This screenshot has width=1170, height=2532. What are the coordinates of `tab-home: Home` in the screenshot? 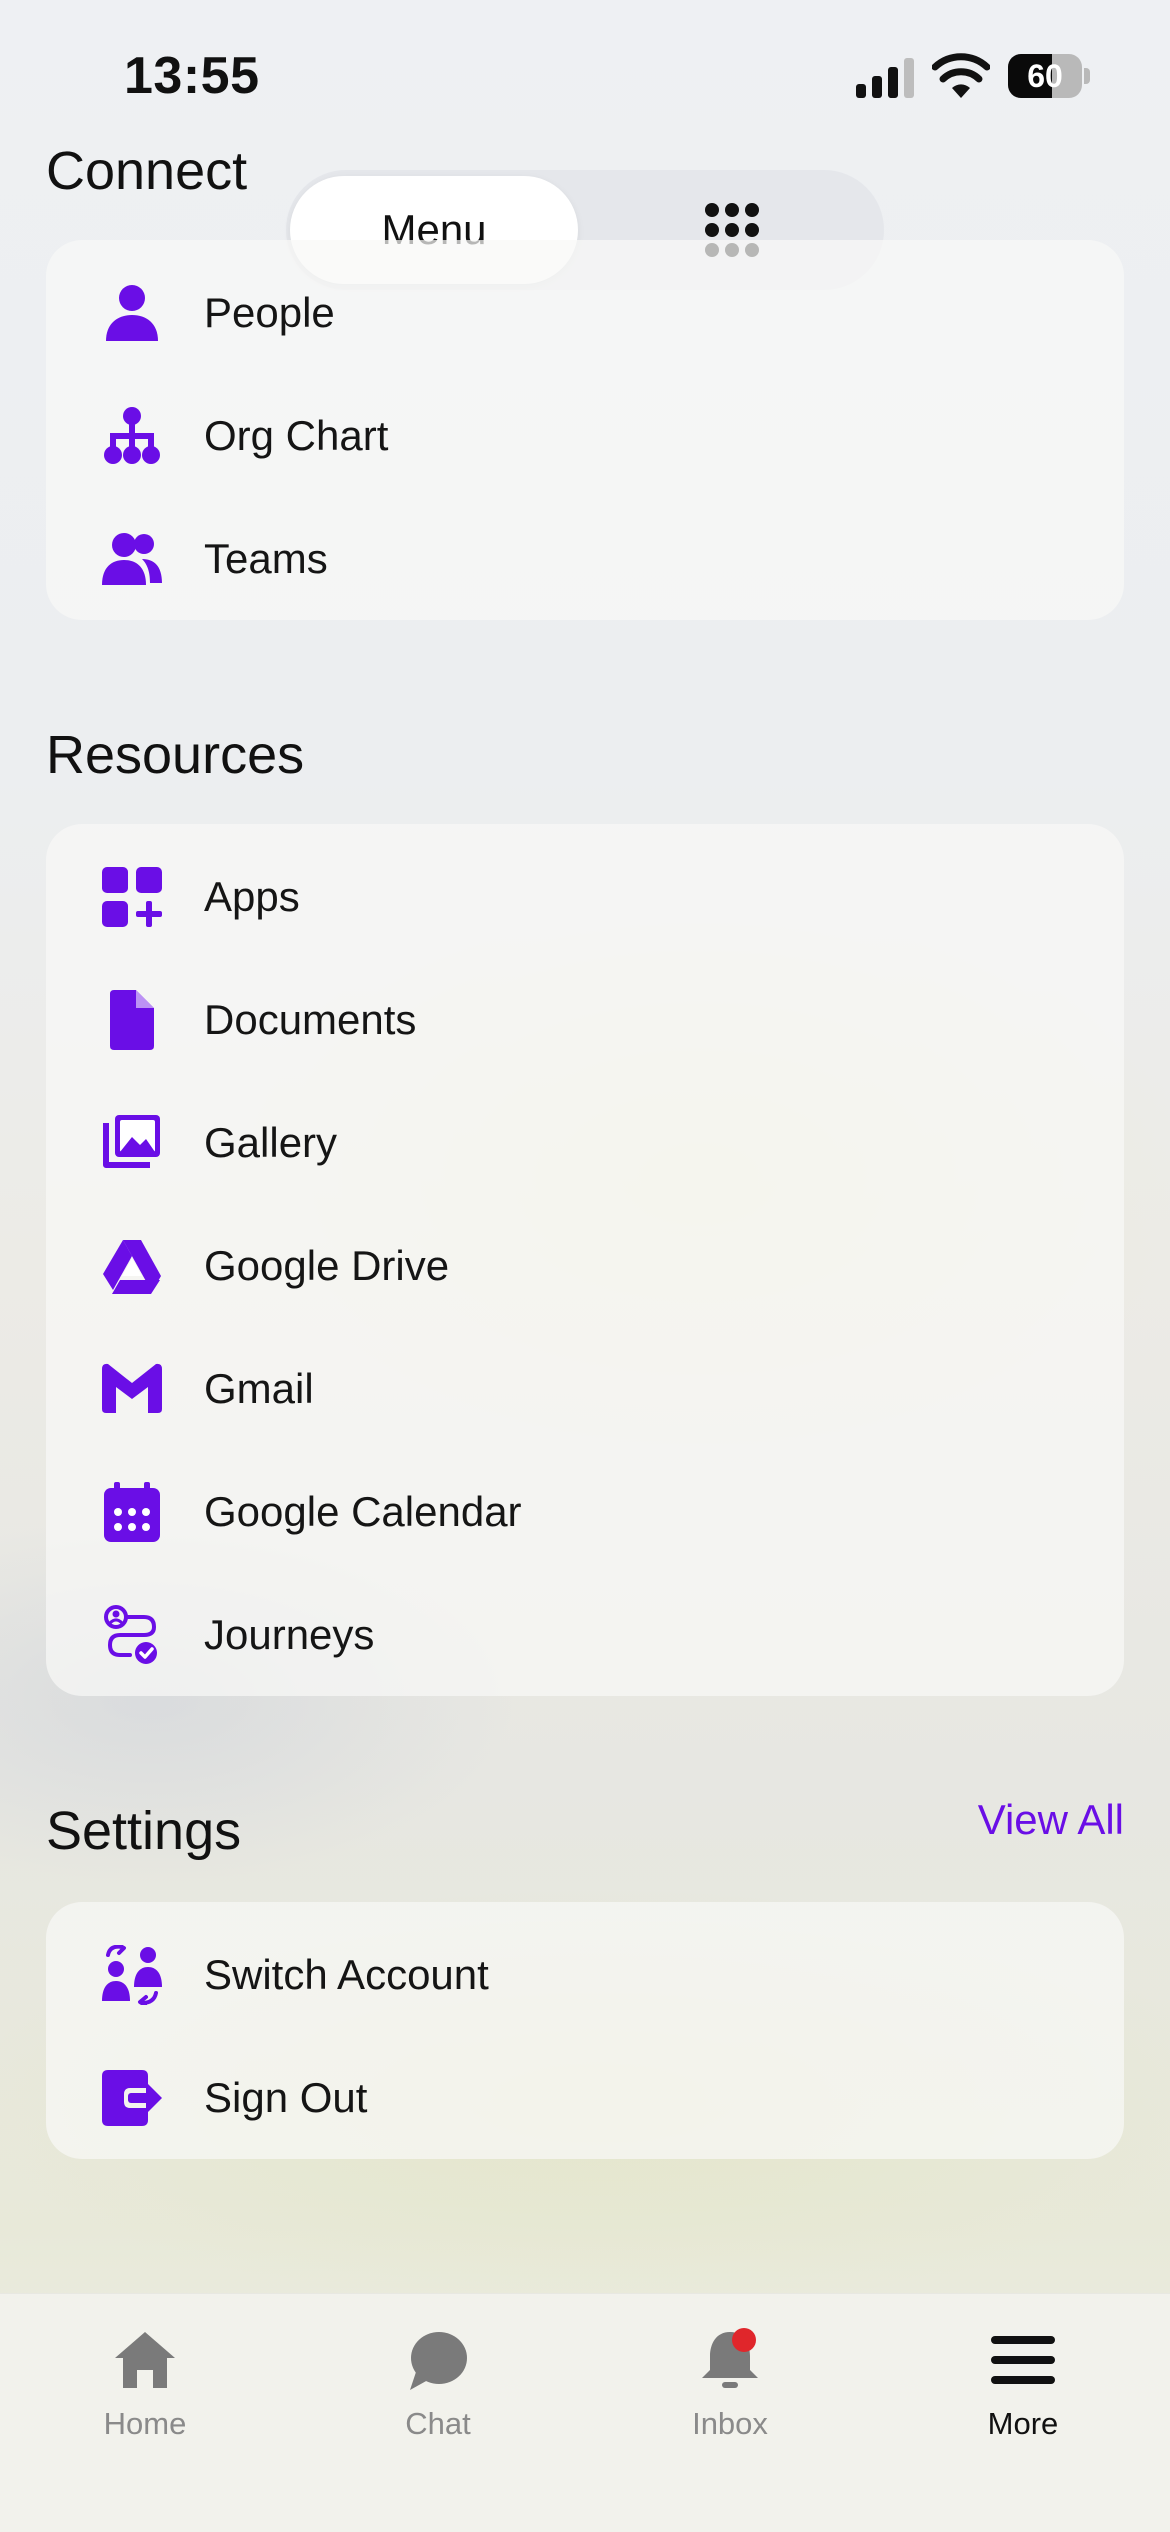 It's located at (145, 2384).